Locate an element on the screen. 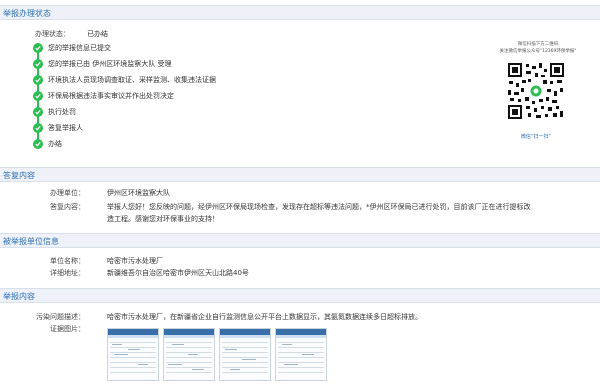  evidence-label: 证据图片： is located at coordinates (67, 329).